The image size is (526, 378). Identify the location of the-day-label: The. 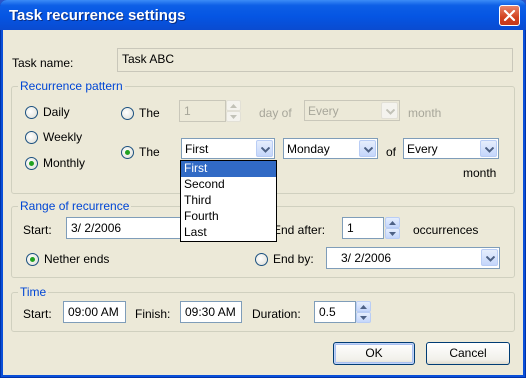
(149, 113).